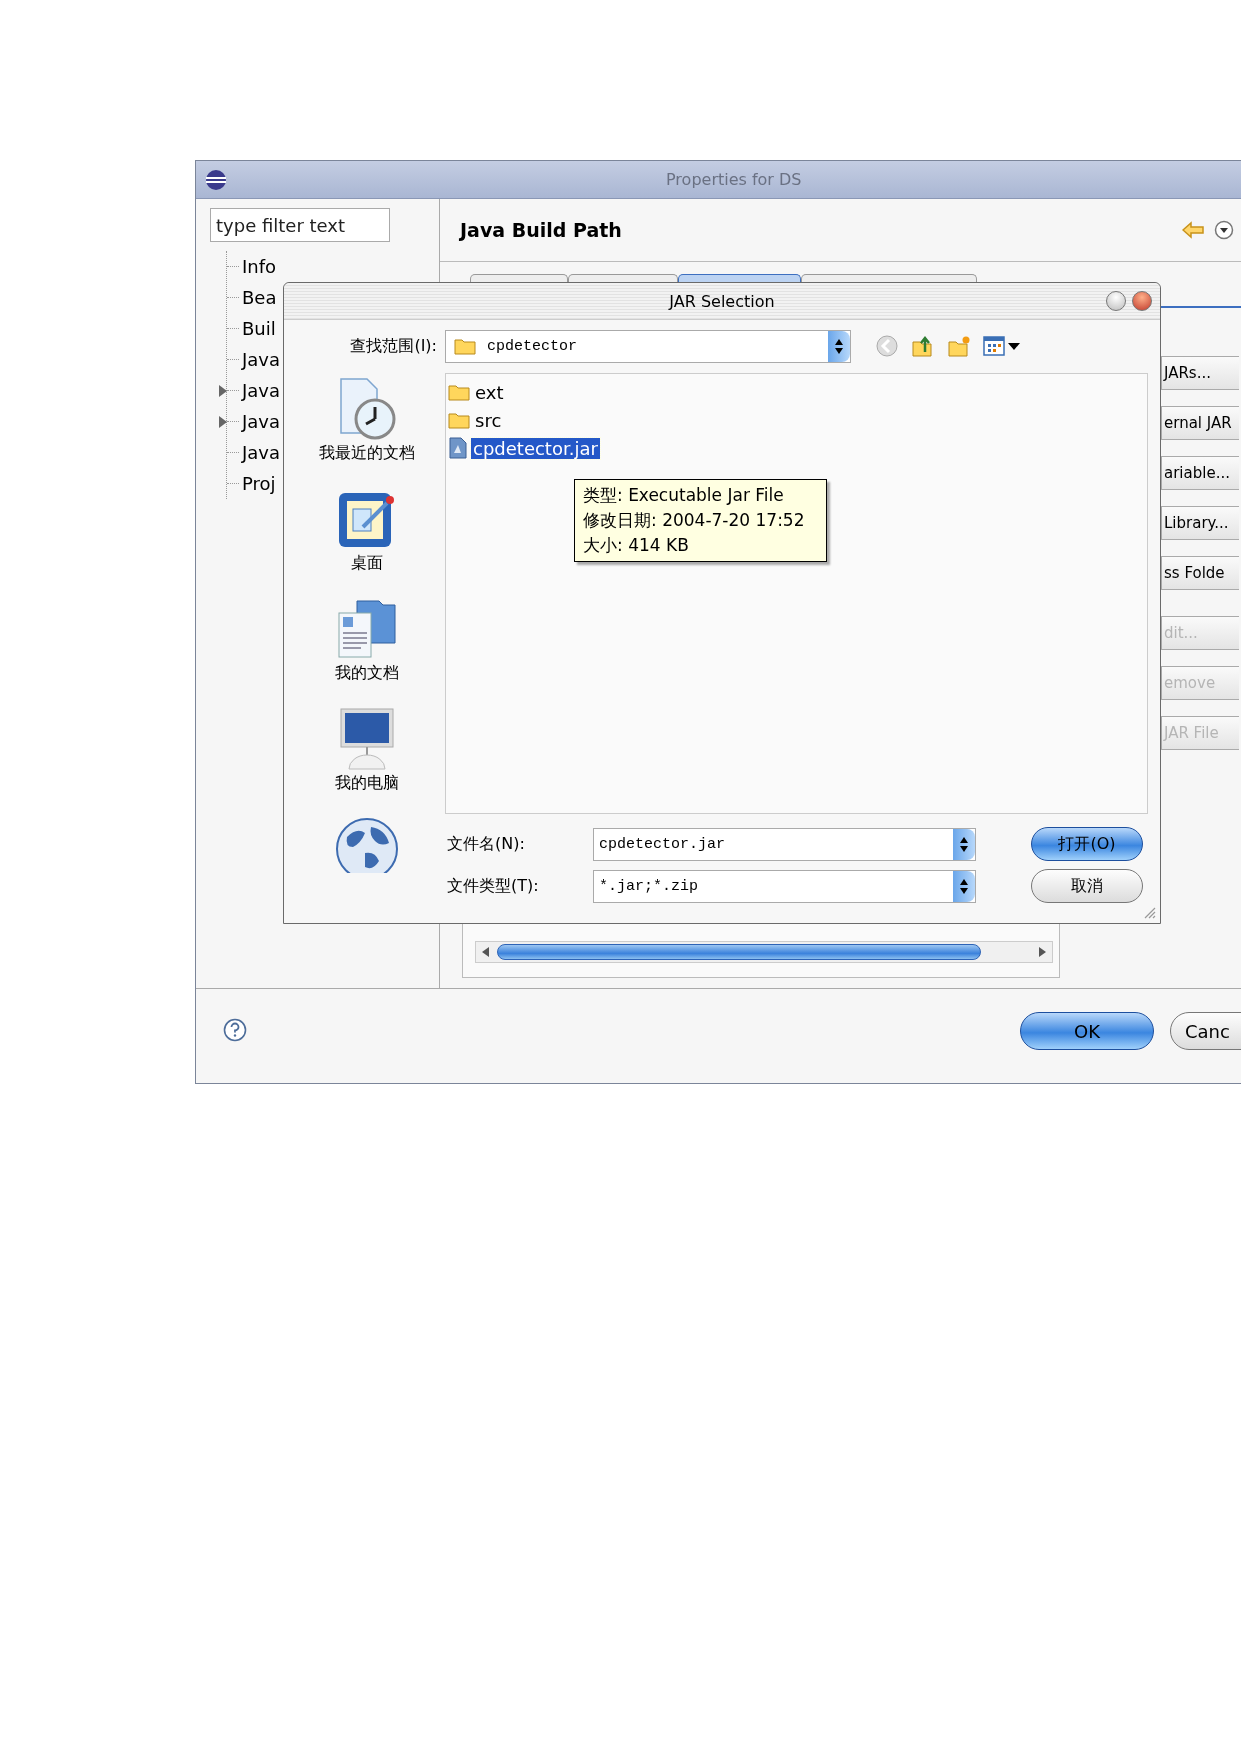 Image resolution: width=1241 pixels, height=1754 pixels. I want to click on tooltip-line: 大小: 414 KB, so click(636, 545).